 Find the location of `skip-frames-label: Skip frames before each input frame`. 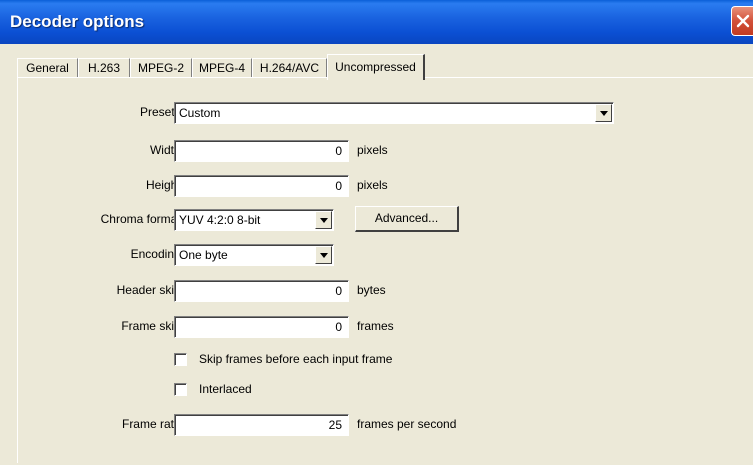

skip-frames-label: Skip frames before each input frame is located at coordinates (295, 359).